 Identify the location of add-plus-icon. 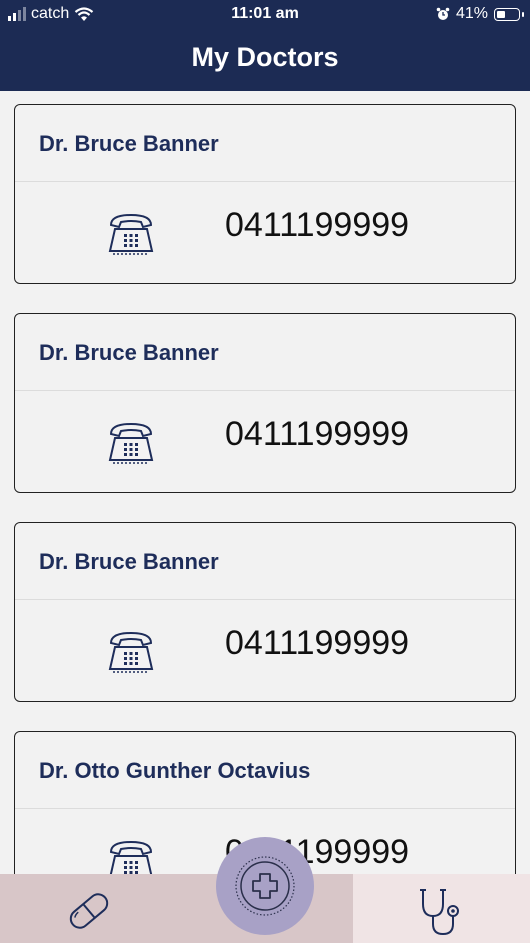
(265, 886).